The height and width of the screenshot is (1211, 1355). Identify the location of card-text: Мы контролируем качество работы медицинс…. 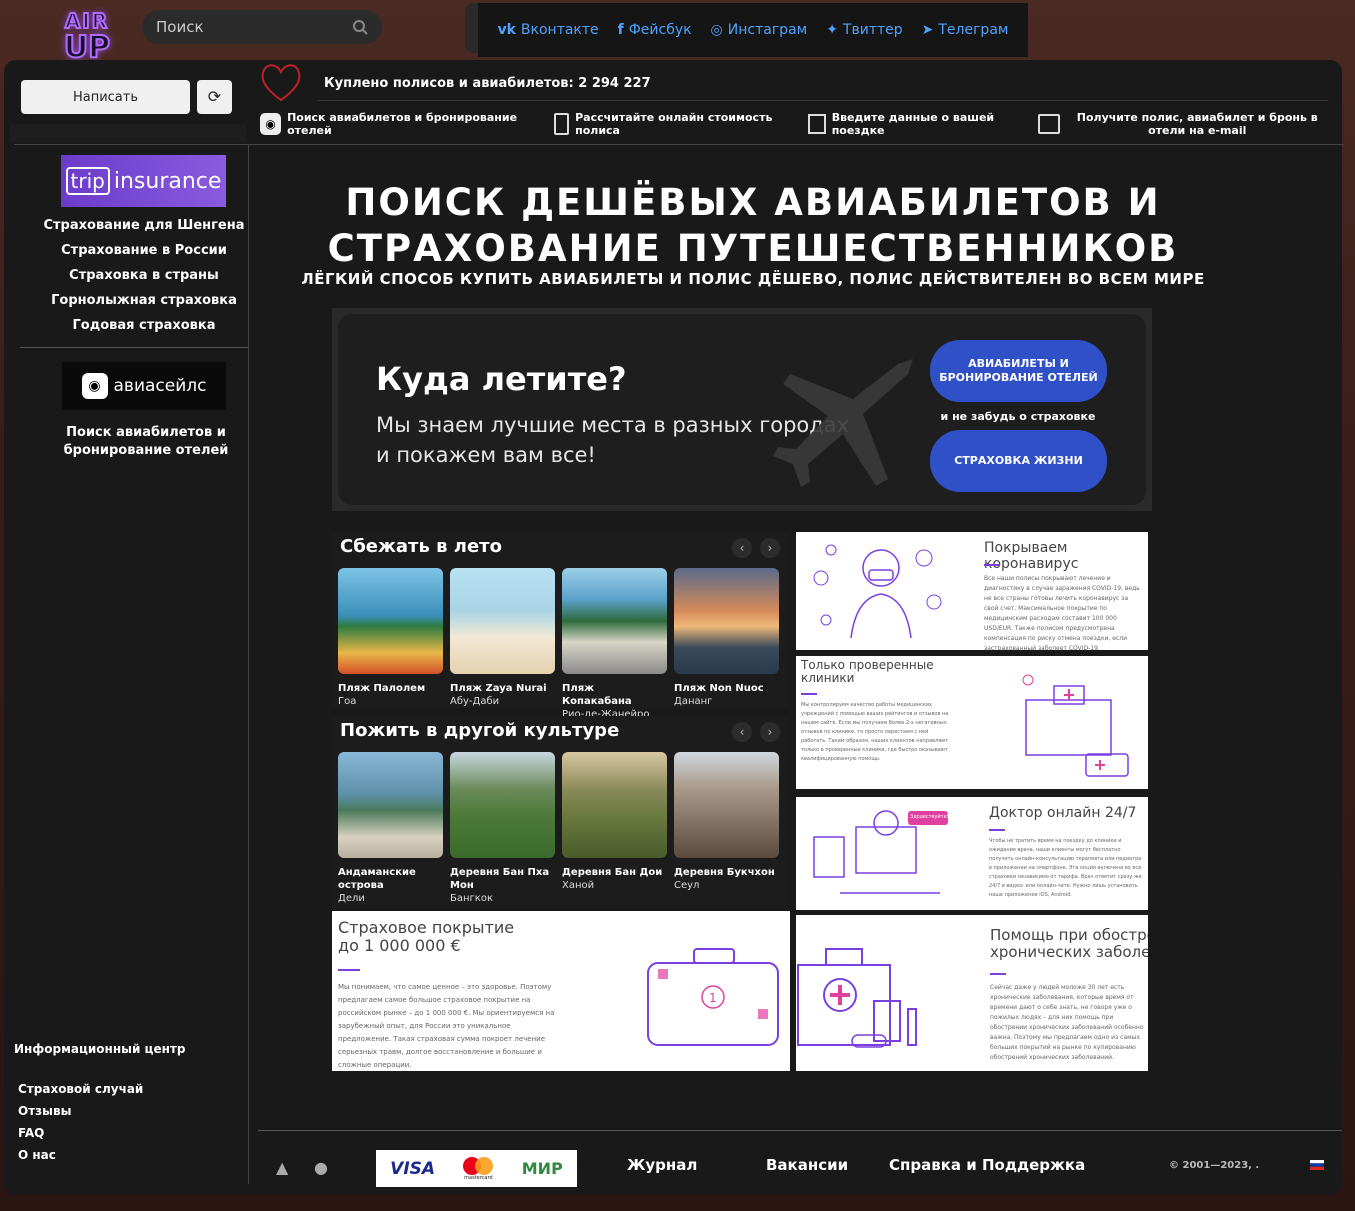
(875, 732).